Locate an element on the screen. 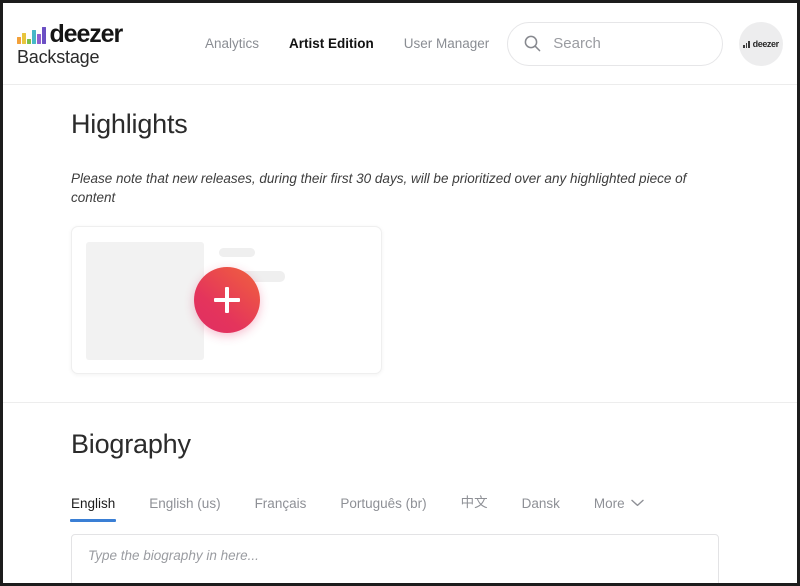  brand-logo-row: deezer is located at coordinates (98, 33).